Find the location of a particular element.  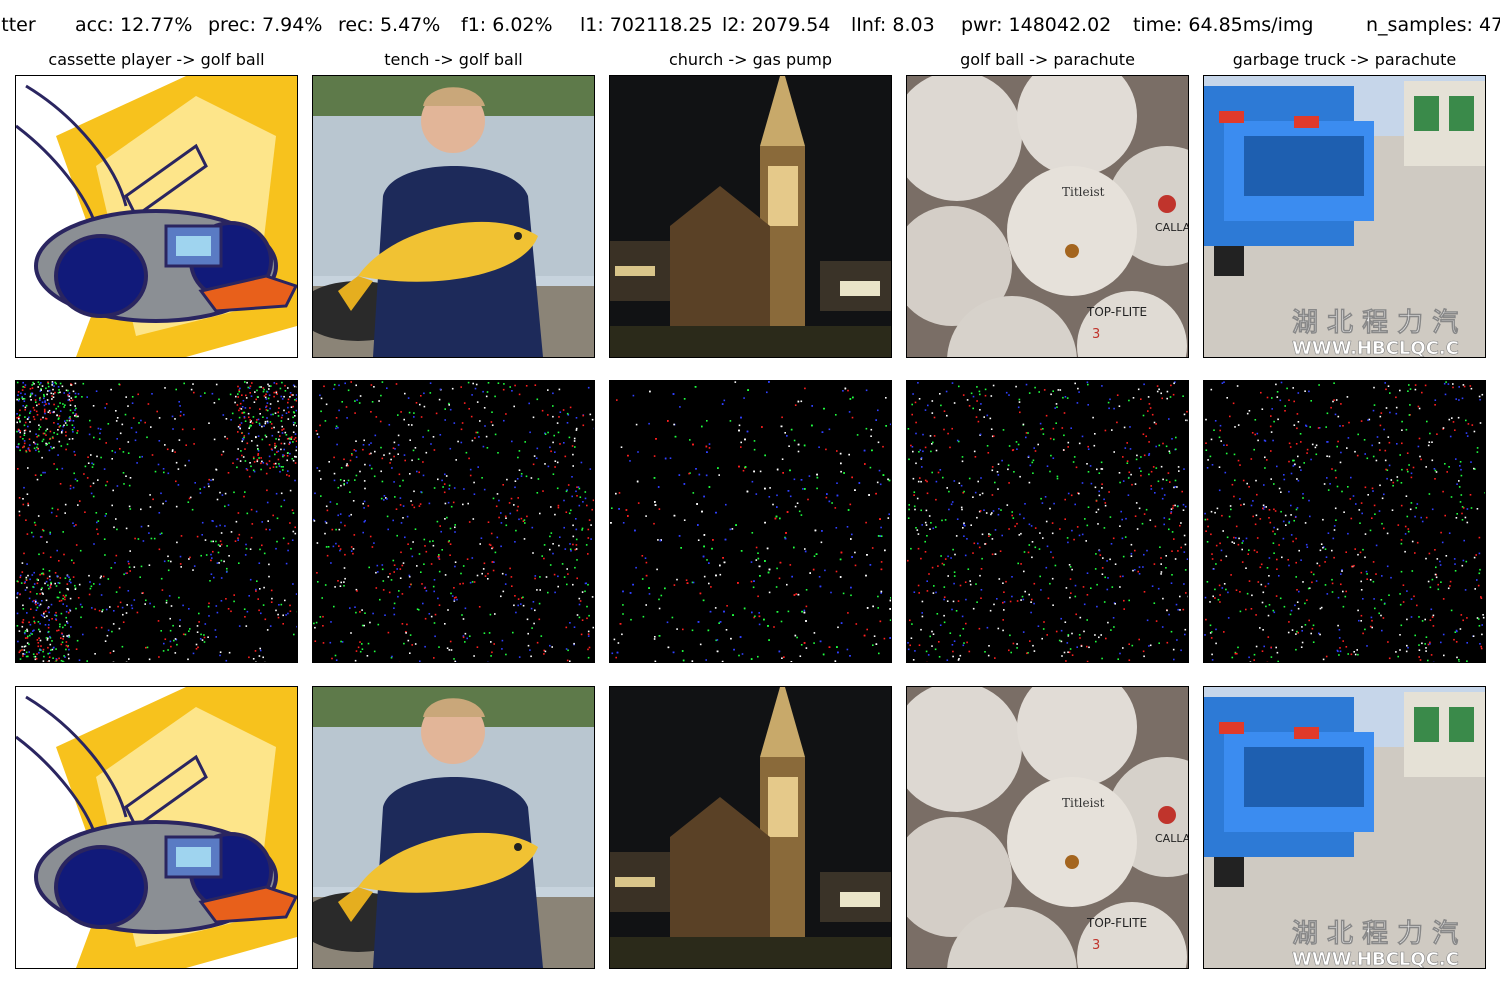

adversarial-image-garbage-truck: 湖 北 程 力 汽 WWW.HBCLQC.C is located at coordinates (1344, 827).